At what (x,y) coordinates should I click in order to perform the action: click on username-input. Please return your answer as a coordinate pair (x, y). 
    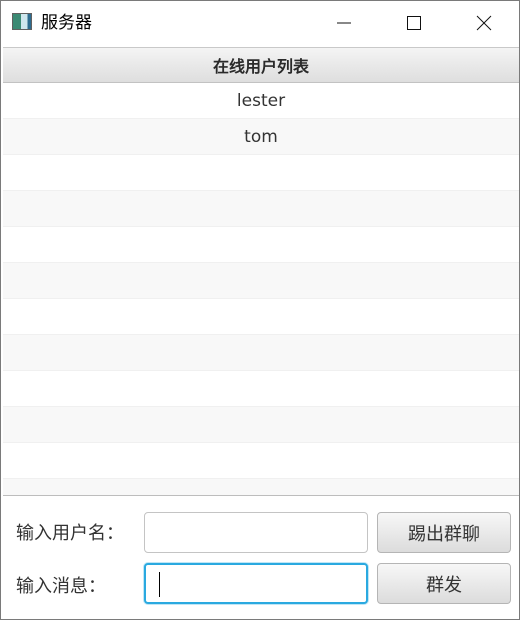
    Looking at the image, I should click on (256, 532).